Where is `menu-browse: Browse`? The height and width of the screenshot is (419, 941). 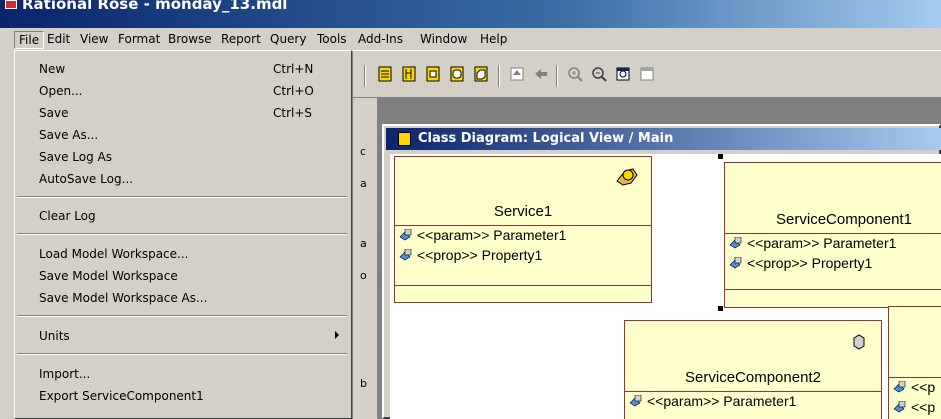
menu-browse: Browse is located at coordinates (190, 40).